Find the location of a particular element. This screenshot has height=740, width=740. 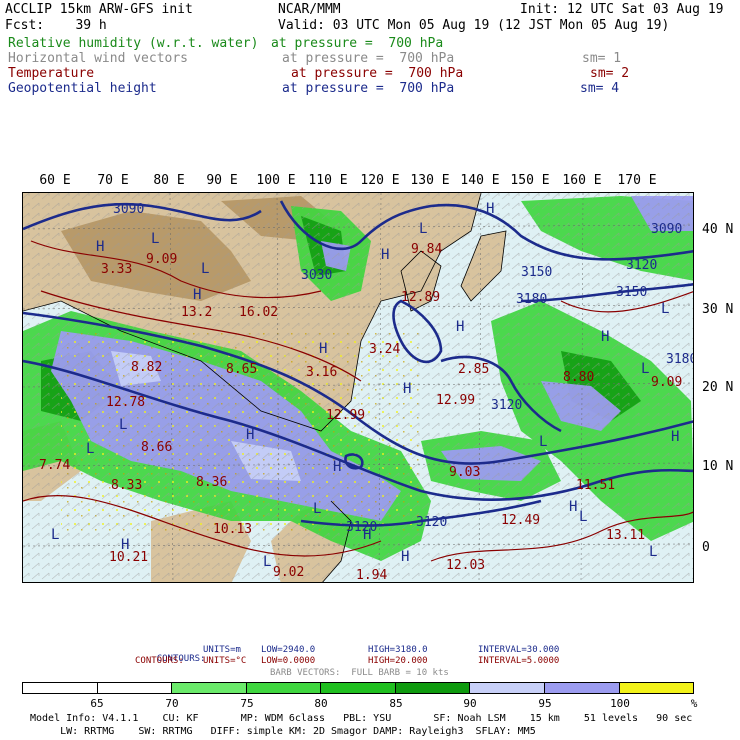

colorbar-tick: 95 is located at coordinates (545, 703).